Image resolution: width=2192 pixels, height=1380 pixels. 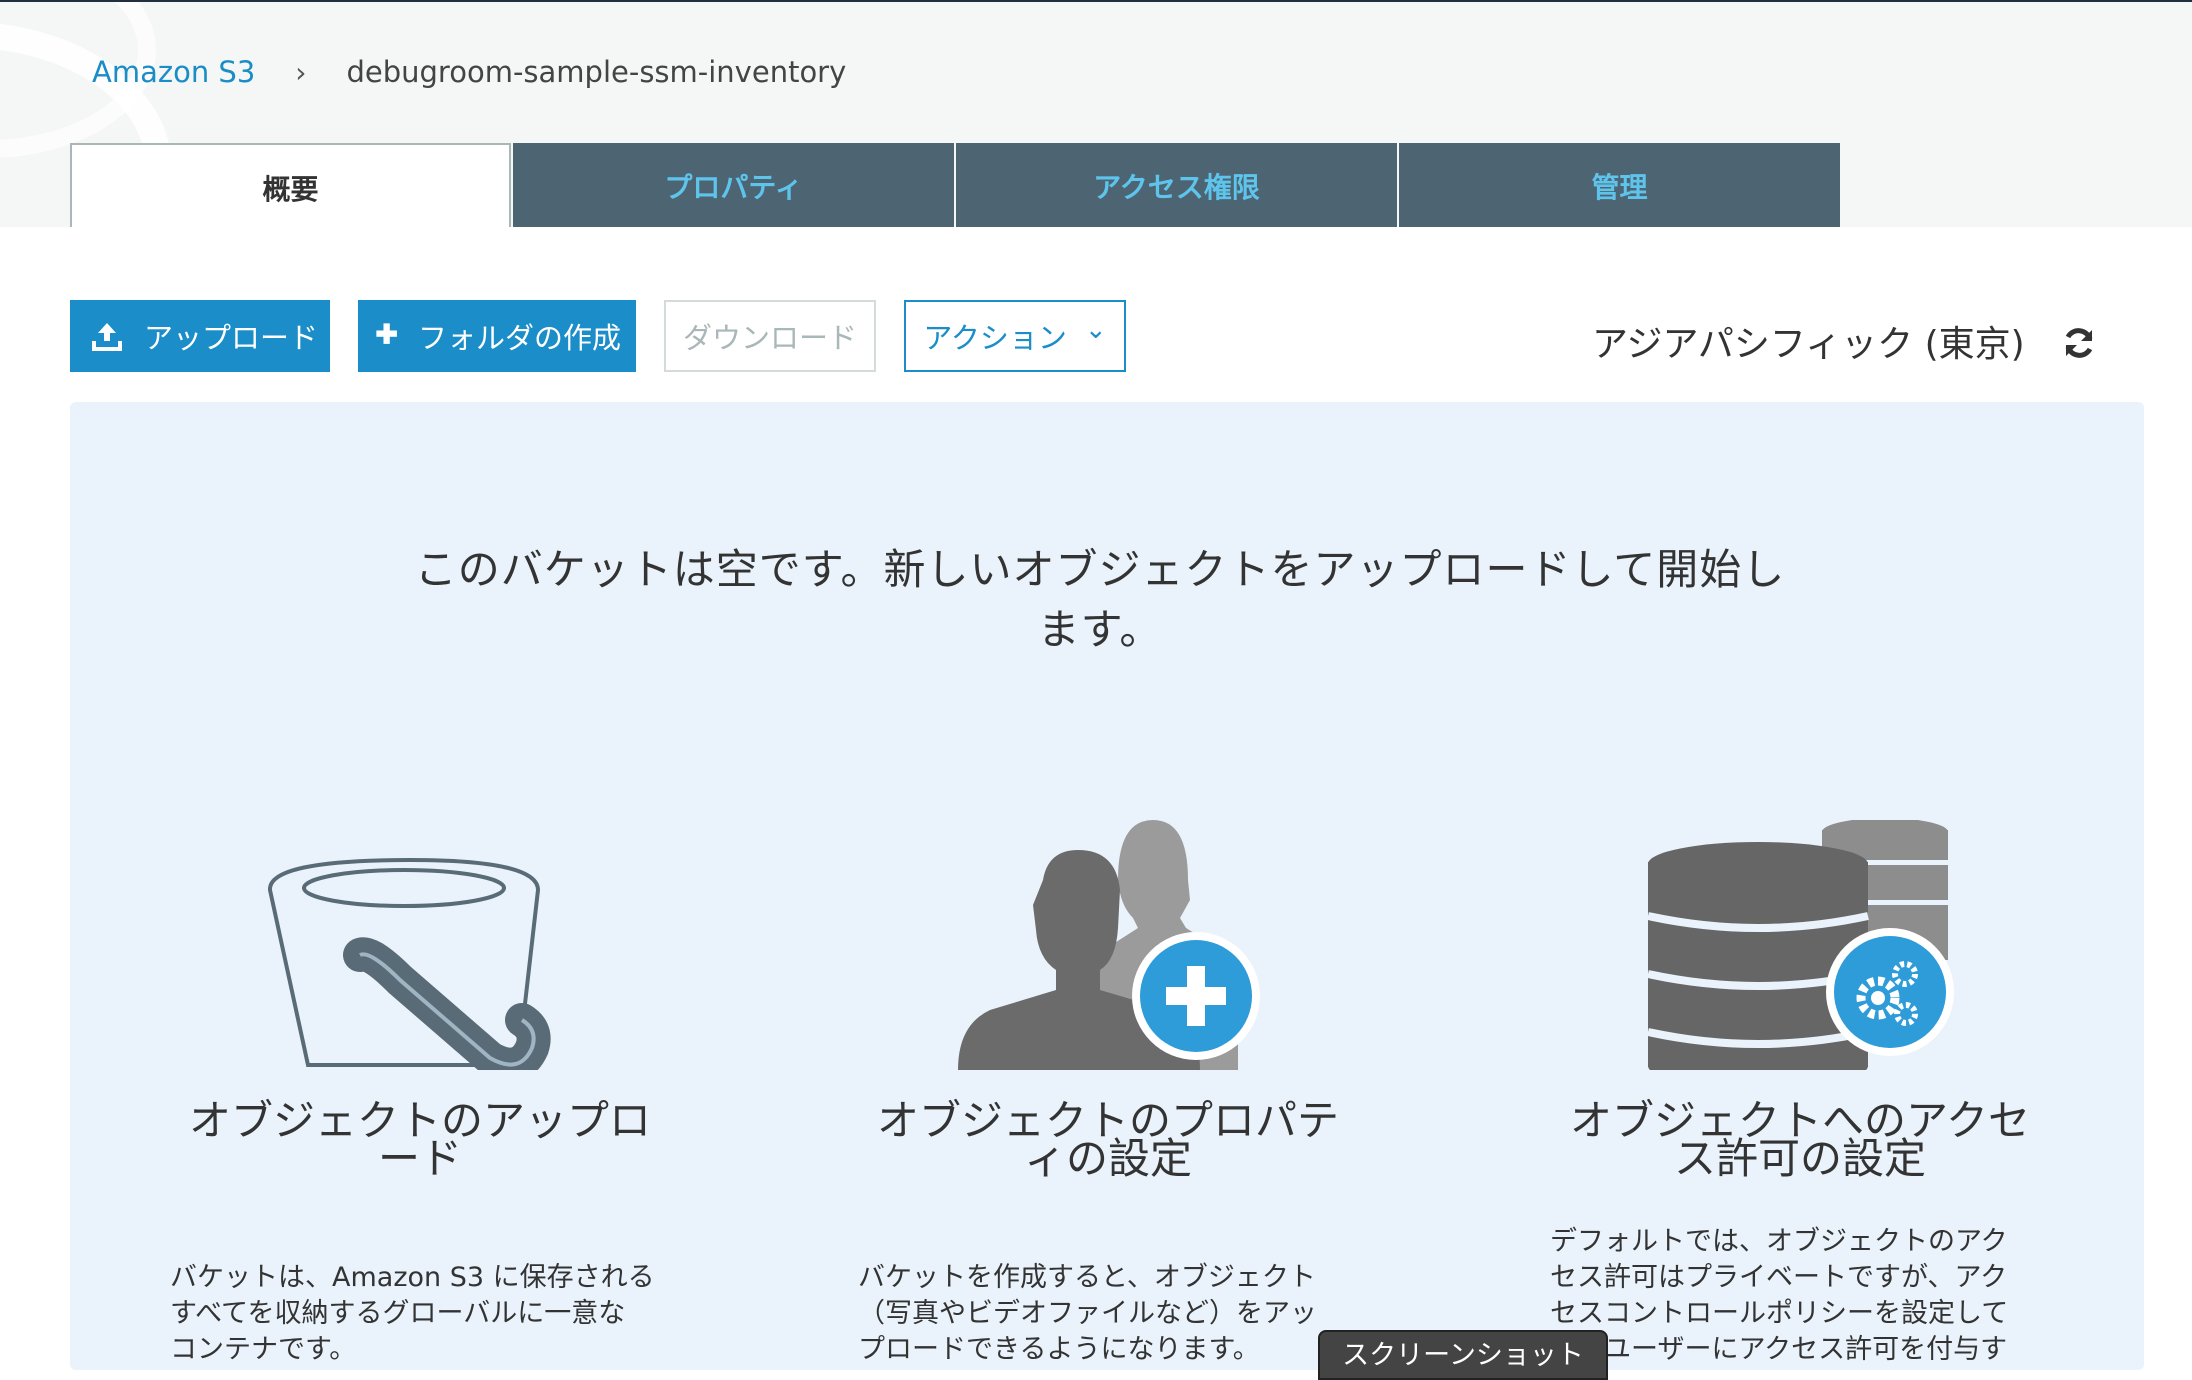 What do you see at coordinates (1779, 1241) in the screenshot?
I see `card-access-desc-line-1: デフォルトでは、オブジェクトのアク` at bounding box center [1779, 1241].